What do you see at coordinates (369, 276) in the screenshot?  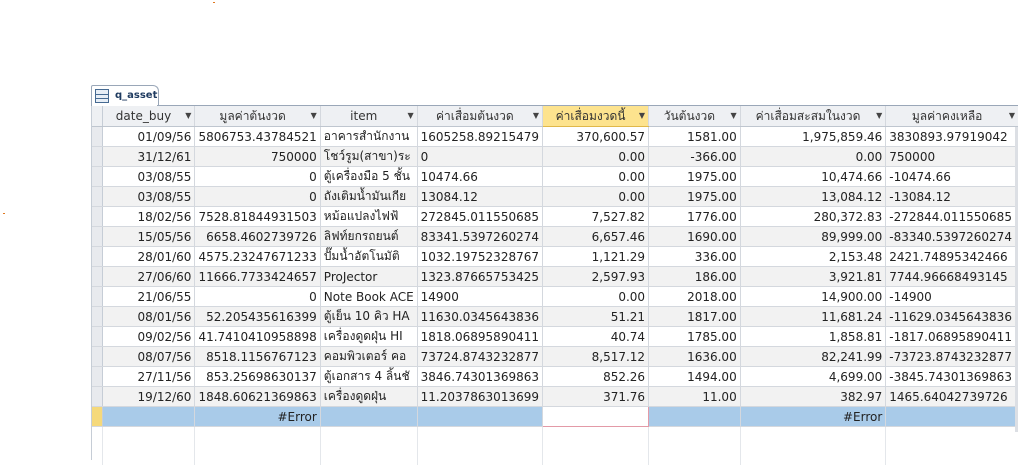 I see `table-cell: ProJector` at bounding box center [369, 276].